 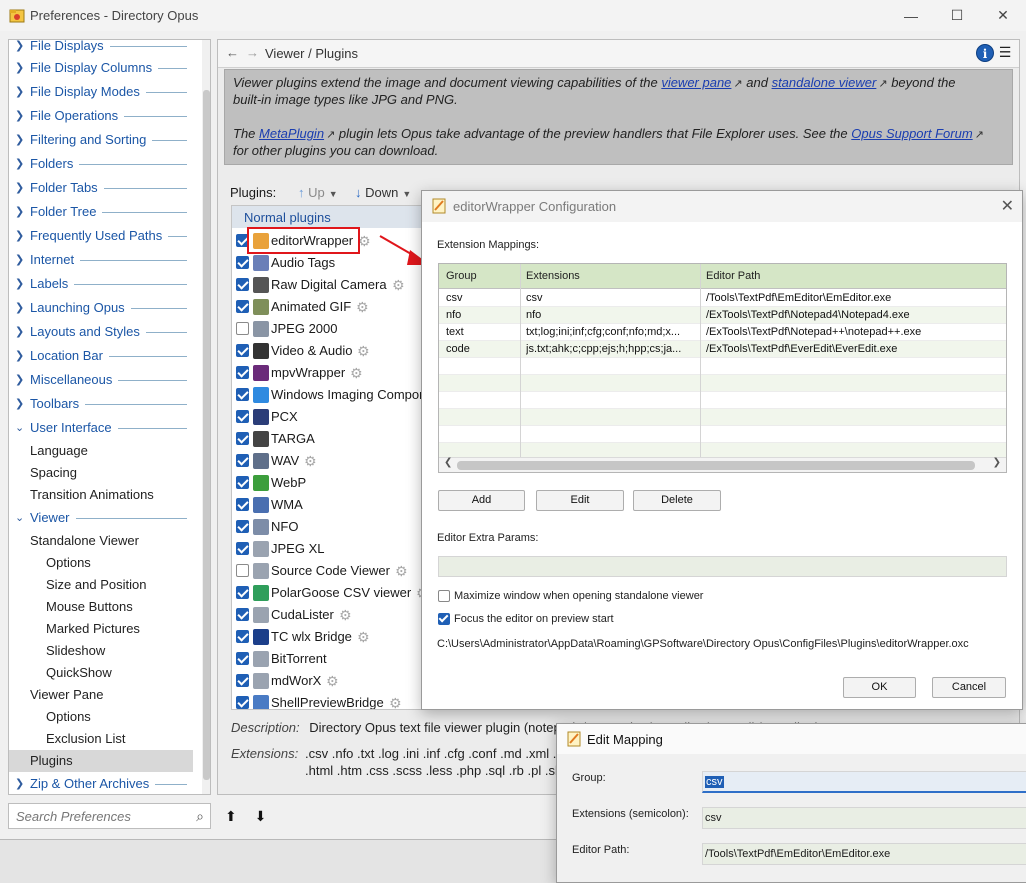 I want to click on metaplugin-link: MetaPlugin, so click(x=291, y=133).